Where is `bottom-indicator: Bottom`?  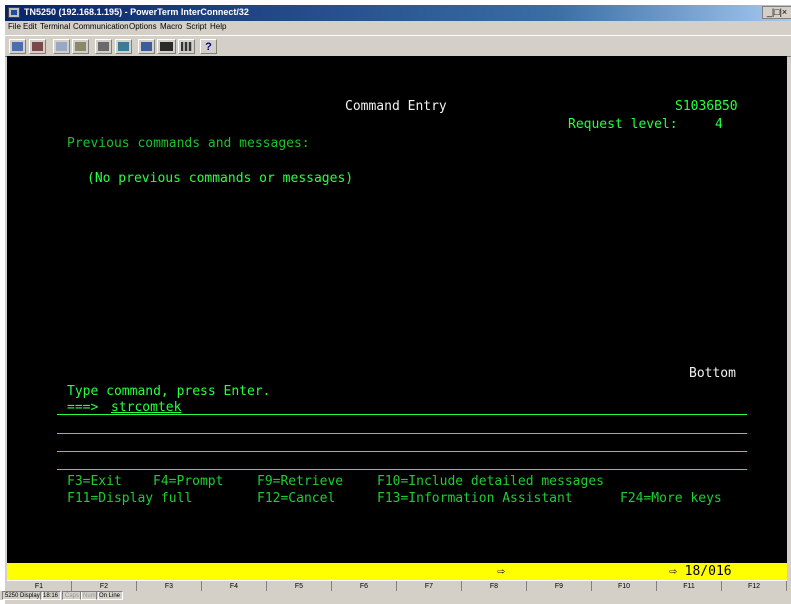 bottom-indicator: Bottom is located at coordinates (712, 373).